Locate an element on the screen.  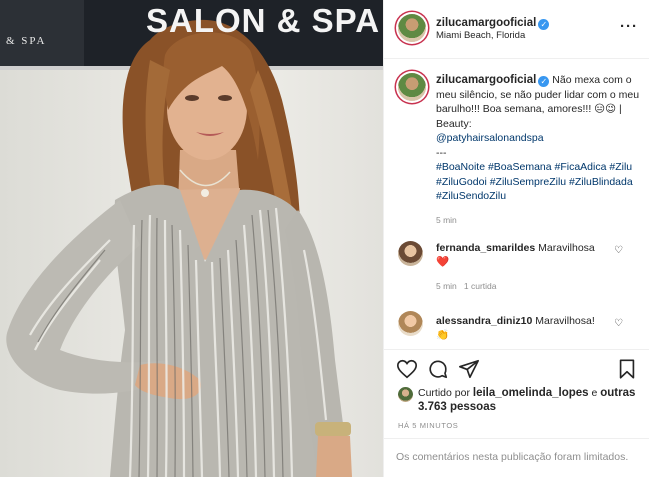
bookmark-icon is located at coordinates (627, 369).